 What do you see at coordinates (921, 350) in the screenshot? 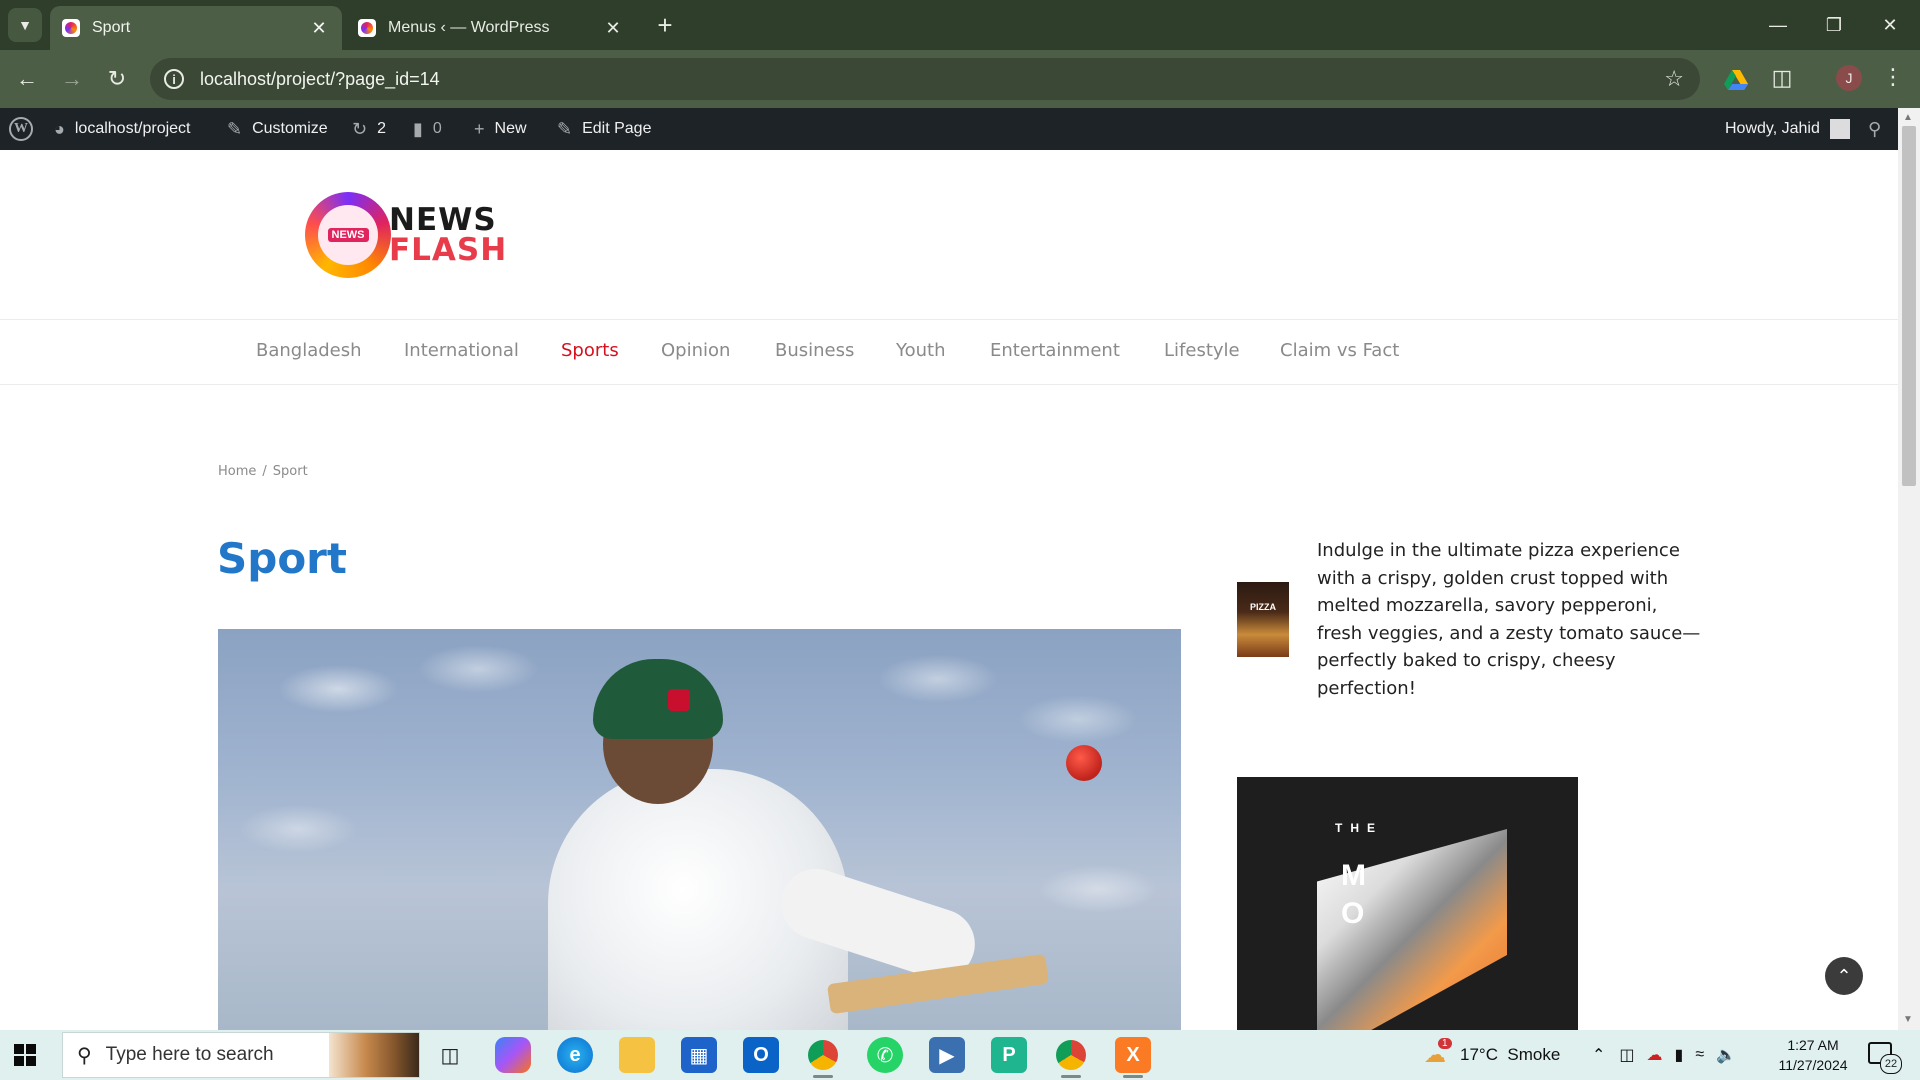
I see `nav-item-youth: Youth` at bounding box center [921, 350].